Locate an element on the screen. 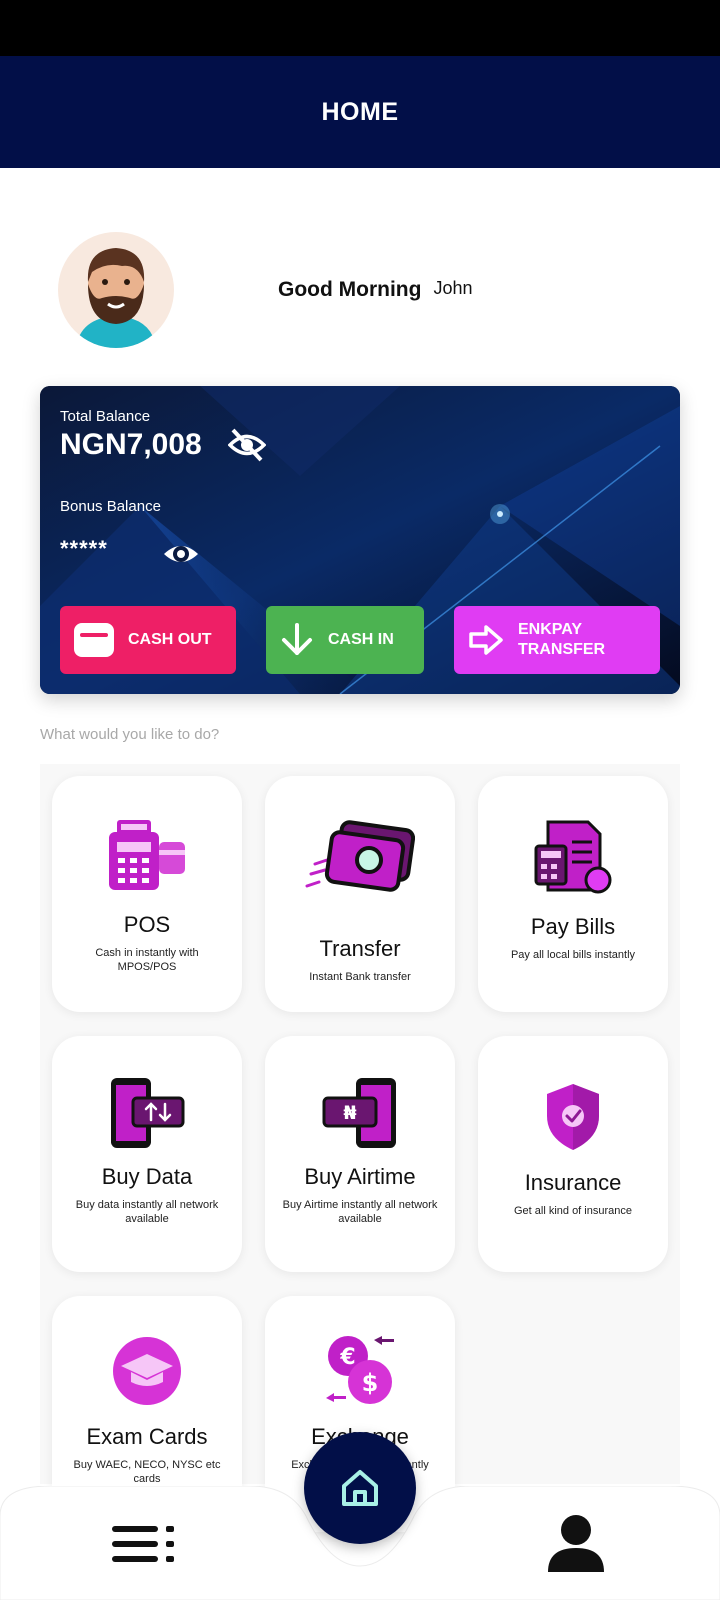 The image size is (720, 1600). user-name: John is located at coordinates (453, 287).